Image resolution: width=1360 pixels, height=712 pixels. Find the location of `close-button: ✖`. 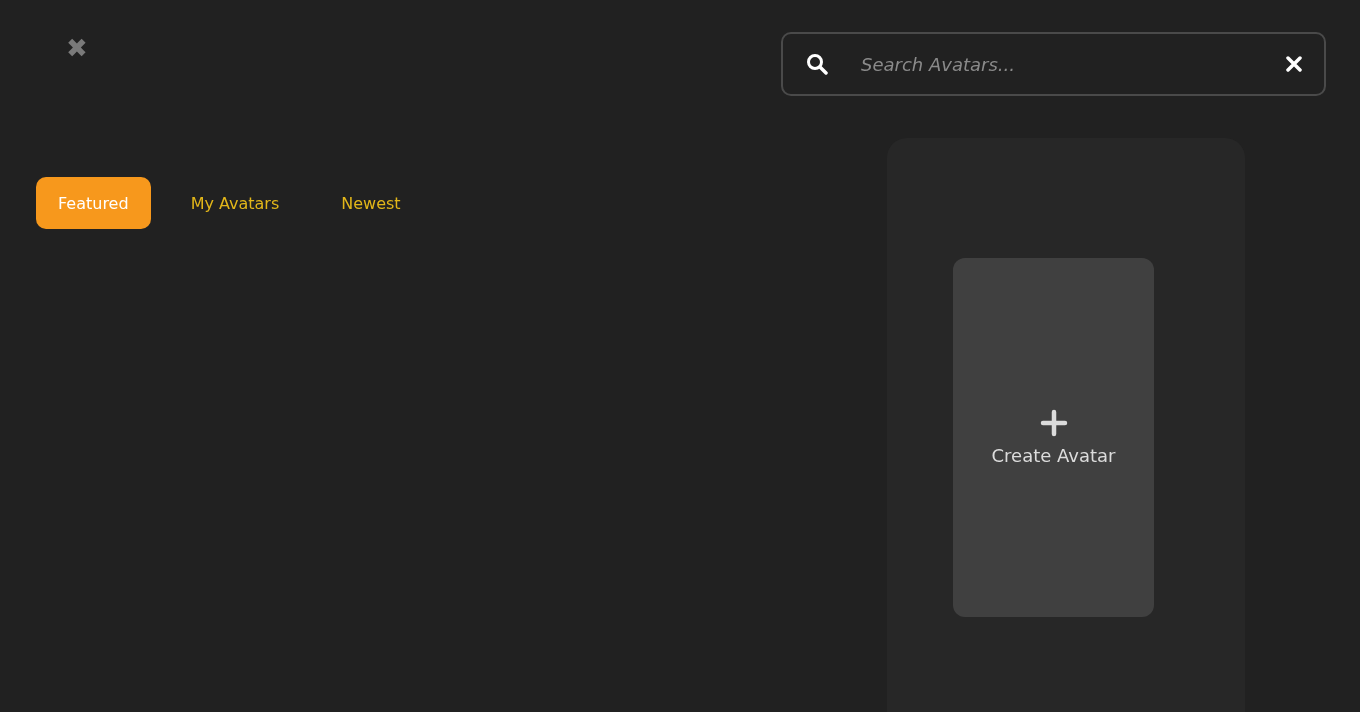

close-button: ✖ is located at coordinates (77, 48).